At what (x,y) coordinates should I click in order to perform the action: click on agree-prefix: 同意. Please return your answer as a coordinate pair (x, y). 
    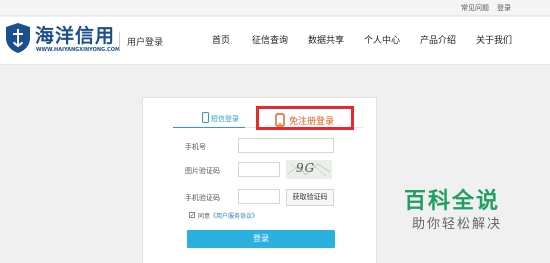
    Looking at the image, I should click on (204, 216).